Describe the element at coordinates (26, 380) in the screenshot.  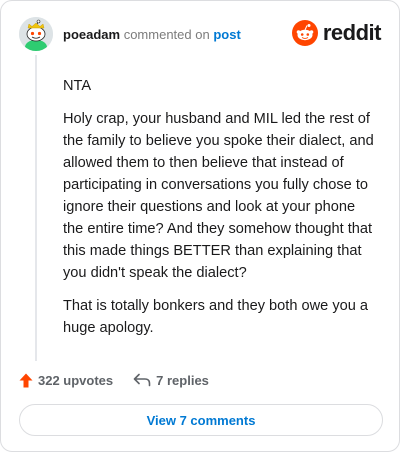
I see `upvote-arrow-icon` at that location.